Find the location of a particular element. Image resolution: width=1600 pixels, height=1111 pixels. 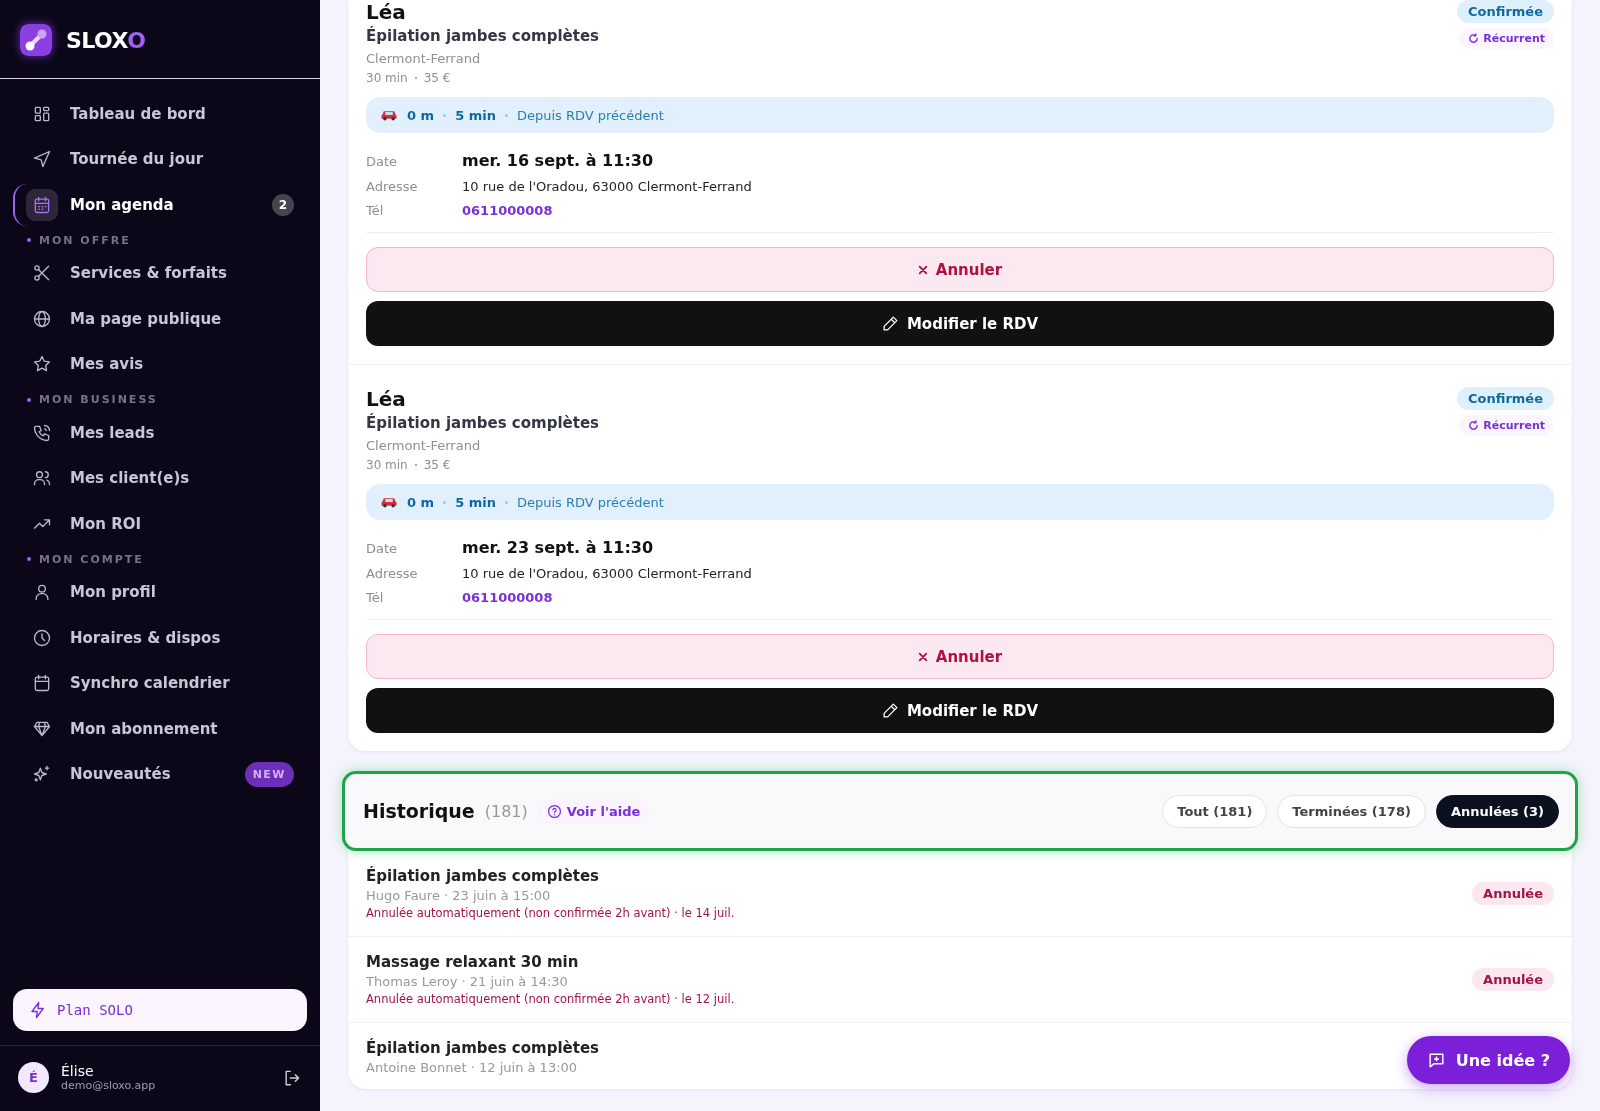

logo-icon is located at coordinates (36, 40).